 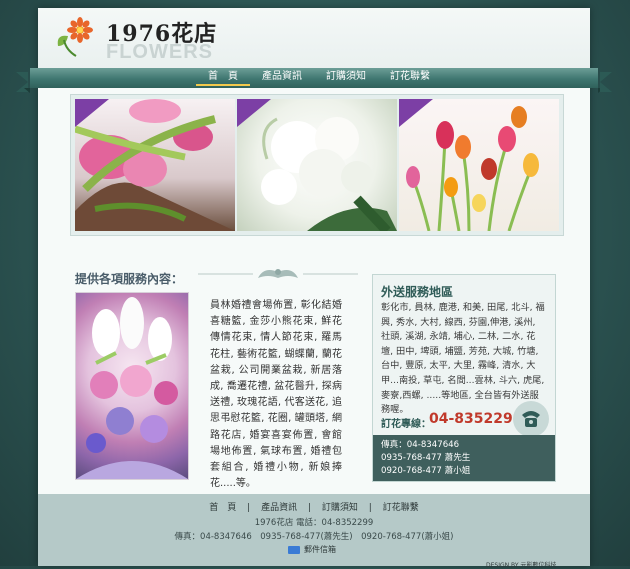 I want to click on footer-link-ordering: 訂購須知, so click(x=340, y=506).